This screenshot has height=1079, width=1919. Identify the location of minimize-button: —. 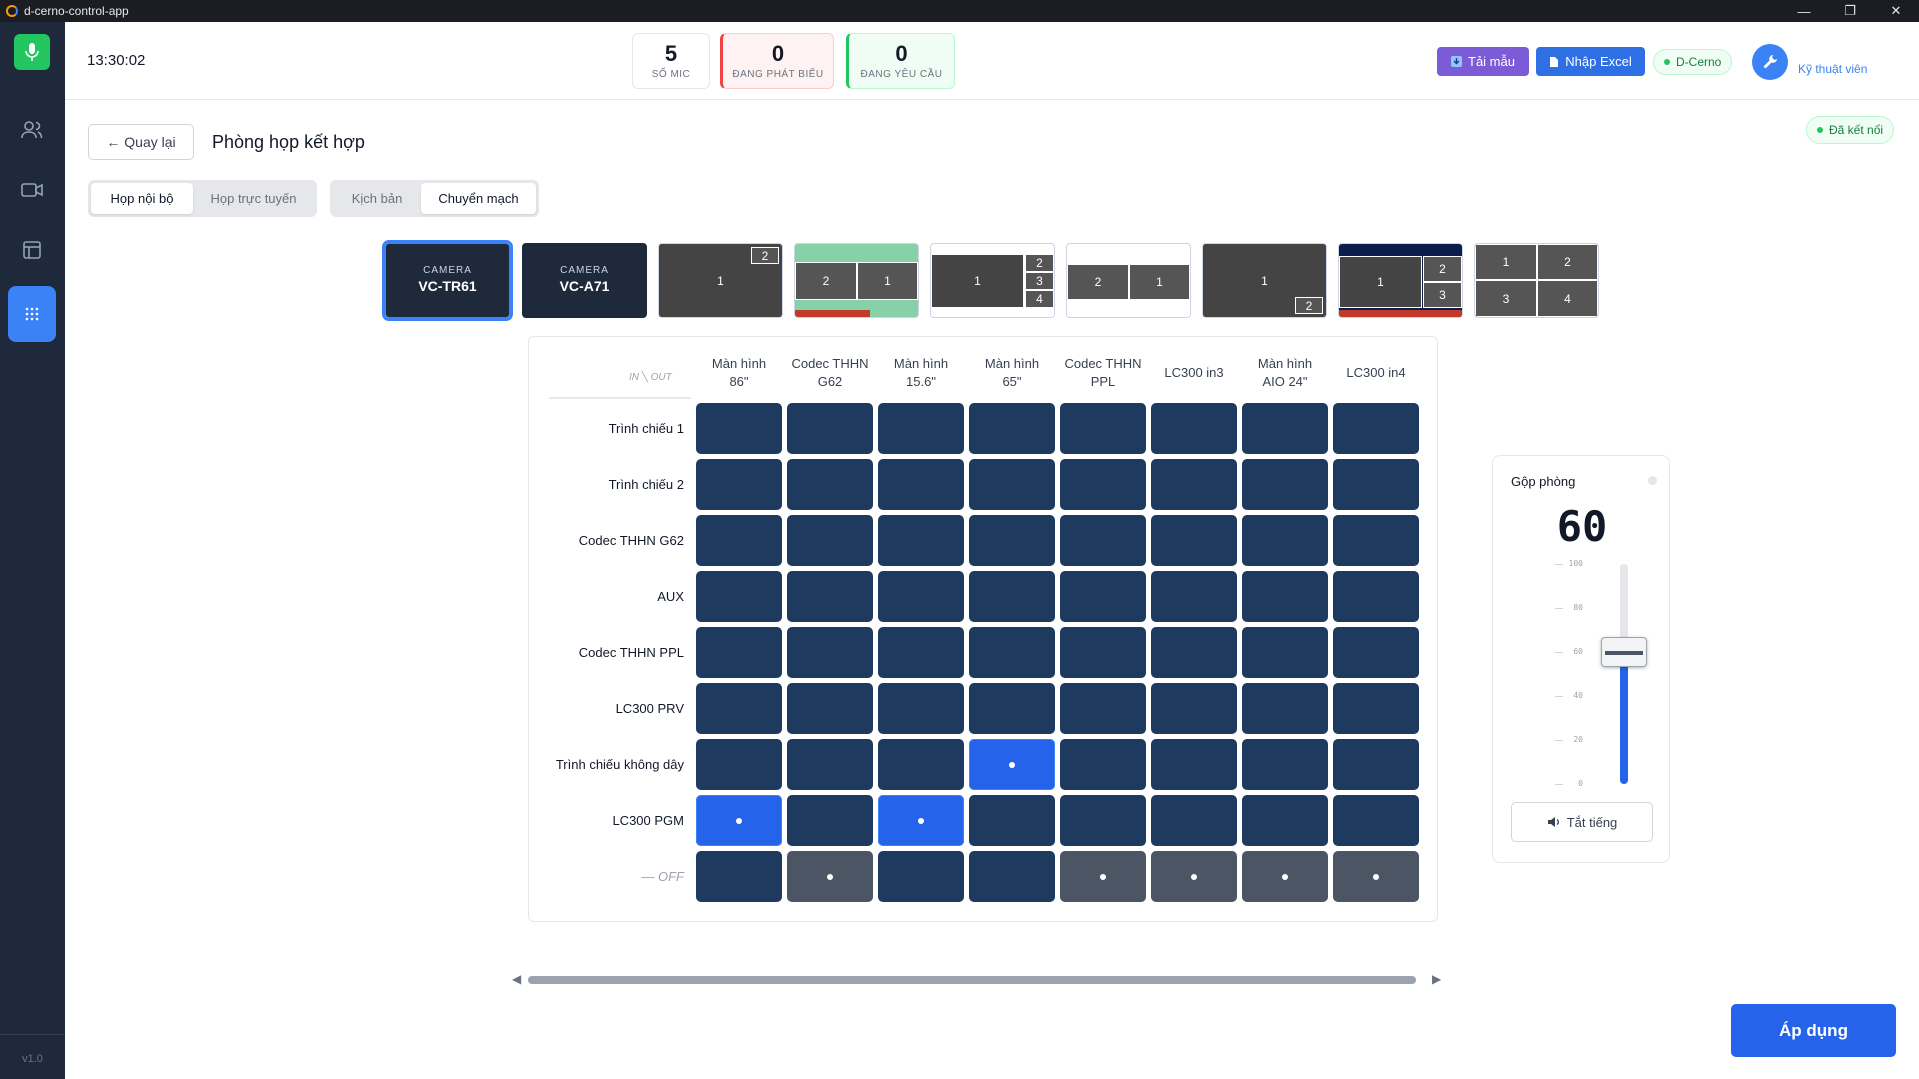
(1804, 11).